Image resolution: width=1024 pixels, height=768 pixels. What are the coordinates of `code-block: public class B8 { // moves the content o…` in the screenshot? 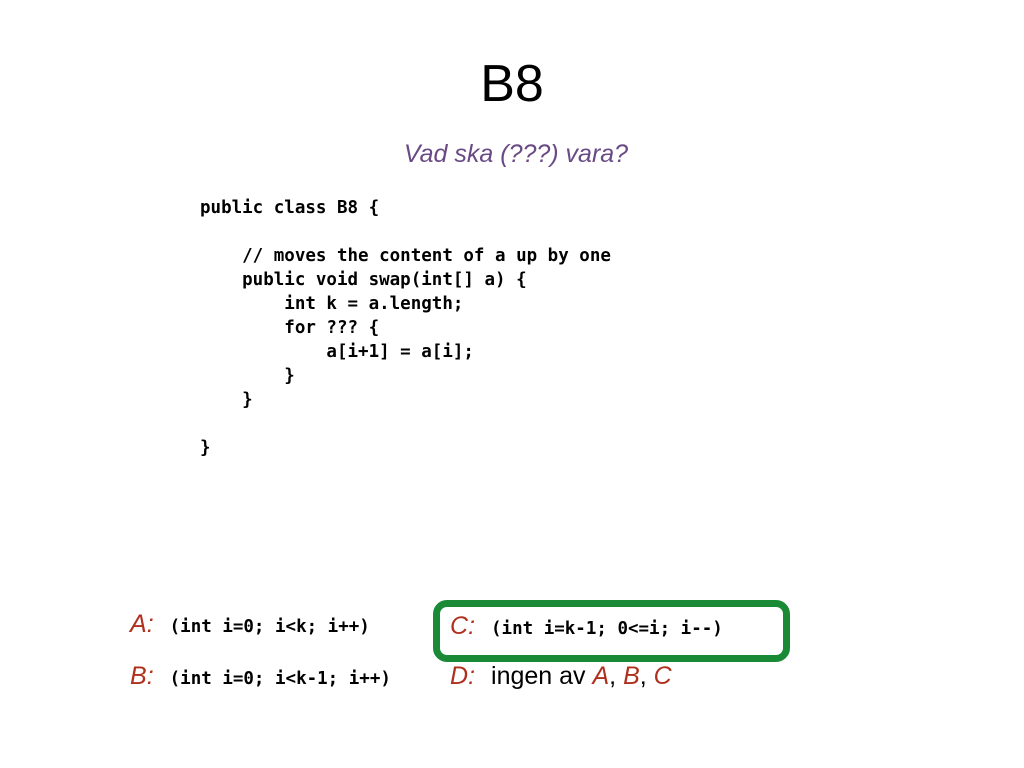 It's located at (405, 328).